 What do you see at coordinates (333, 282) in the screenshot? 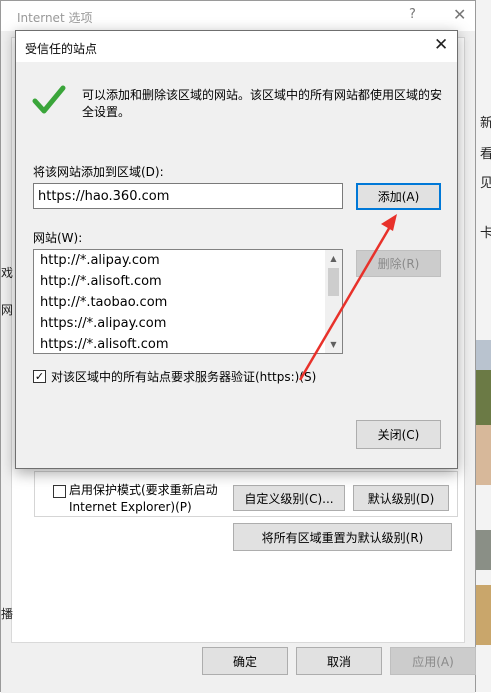
I see `scroll-thumb` at bounding box center [333, 282].